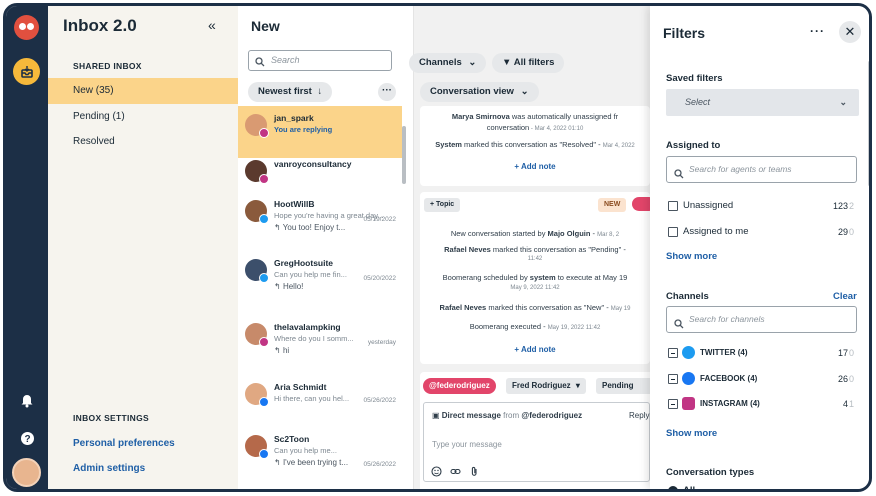  Describe the element at coordinates (688, 352) in the screenshot. I see `twitter-icon` at that location.